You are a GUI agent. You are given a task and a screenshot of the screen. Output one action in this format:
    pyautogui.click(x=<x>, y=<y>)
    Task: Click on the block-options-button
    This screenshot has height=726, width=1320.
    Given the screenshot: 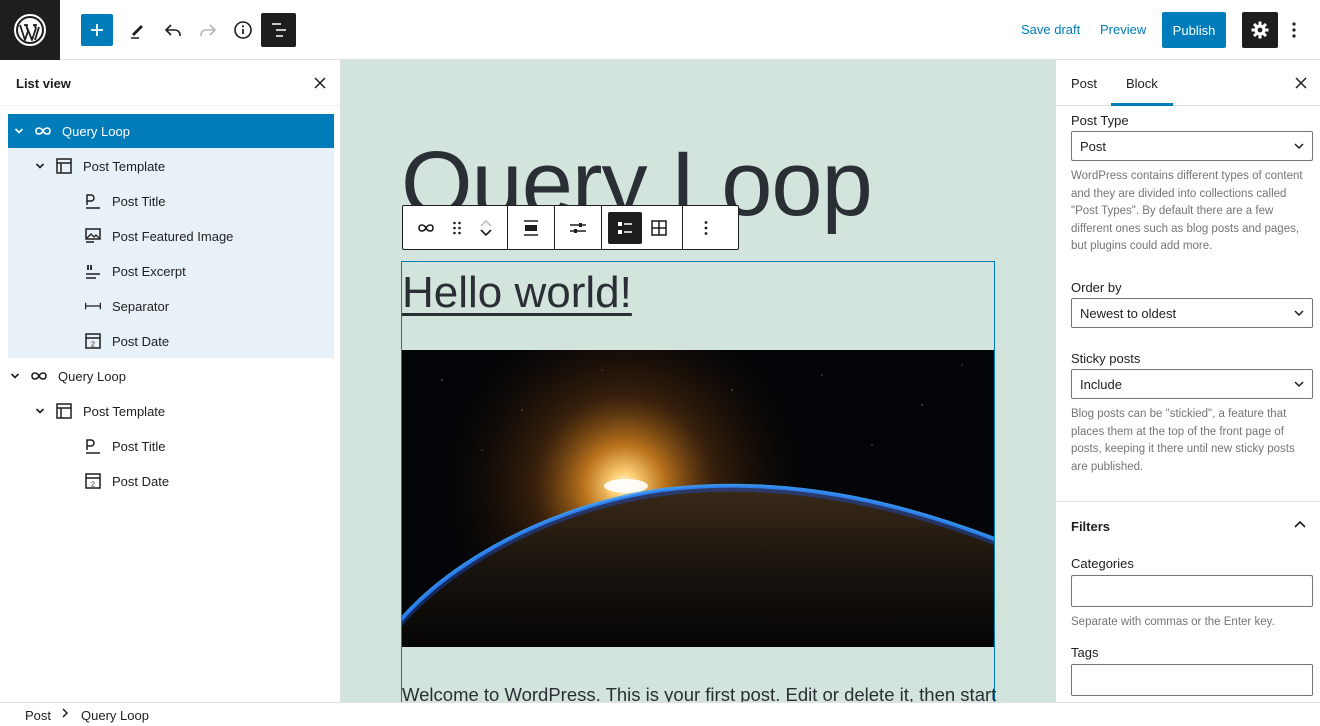 What is the action you would take?
    pyautogui.click(x=706, y=228)
    